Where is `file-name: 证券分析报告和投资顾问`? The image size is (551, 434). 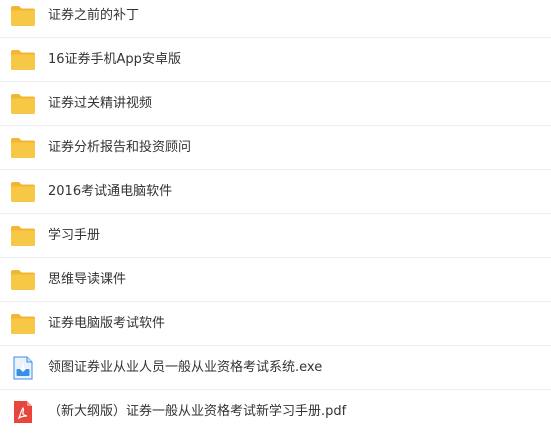 file-name: 证券分析报告和投资顾问 is located at coordinates (120, 147).